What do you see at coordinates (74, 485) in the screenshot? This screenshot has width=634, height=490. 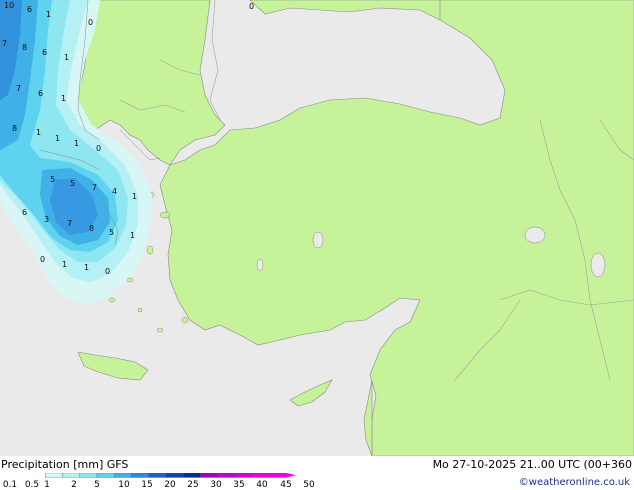 I see `legend-label: 2` at bounding box center [74, 485].